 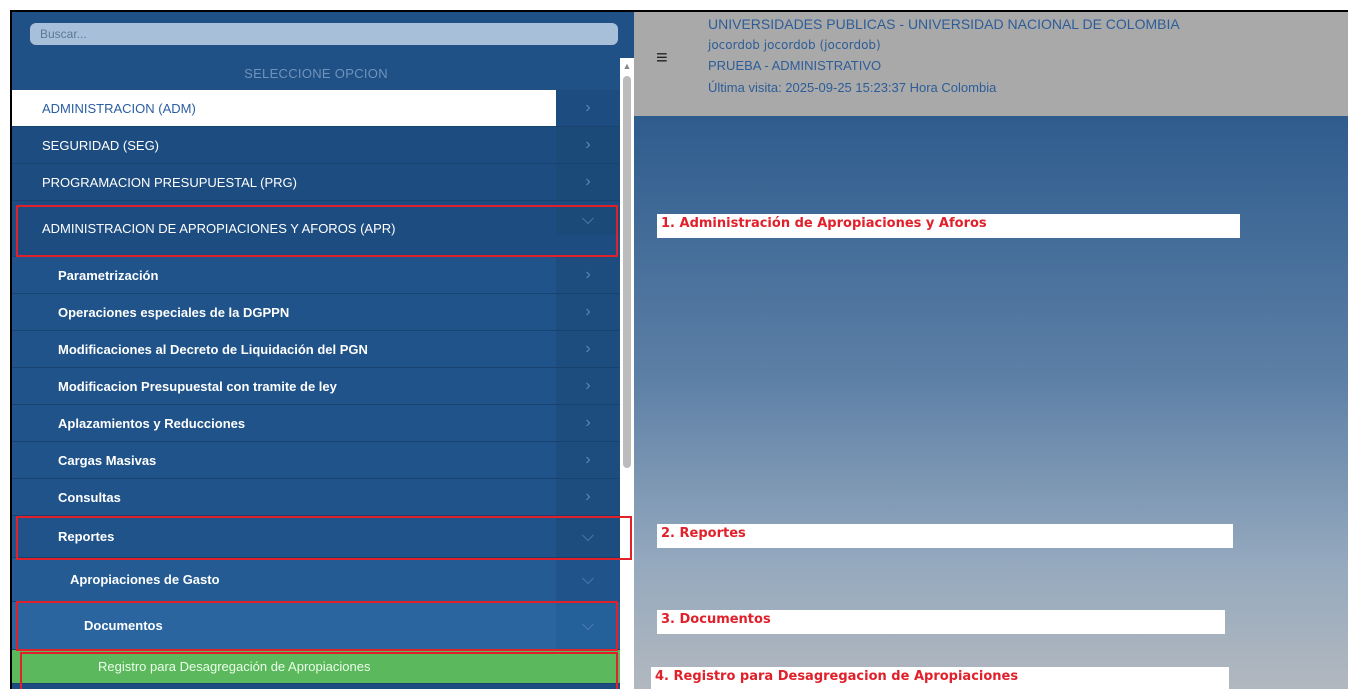 I want to click on sidebar-subitem-operaciones: Operaciones especiales de la DGPPN ›, so click(x=316, y=312).